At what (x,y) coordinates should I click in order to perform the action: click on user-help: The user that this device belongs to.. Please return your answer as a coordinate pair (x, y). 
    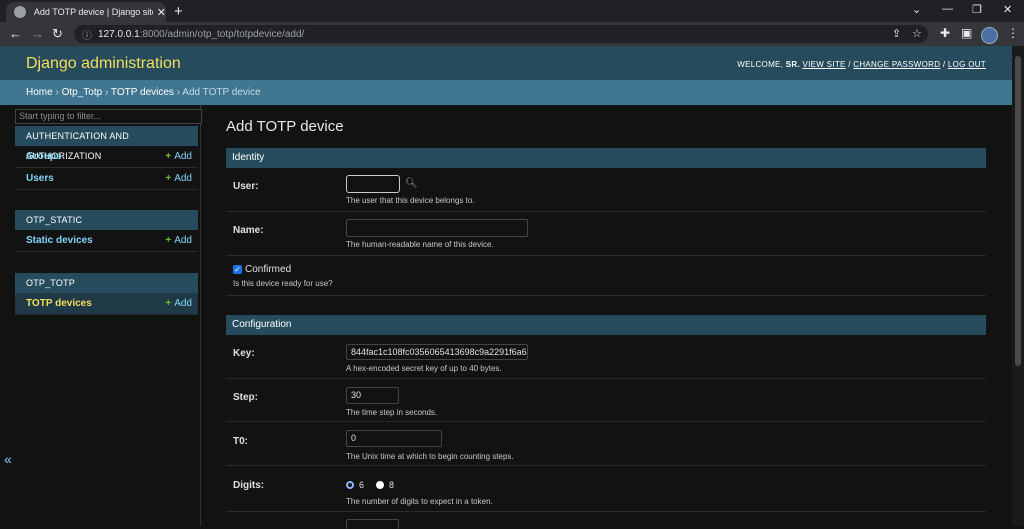
    Looking at the image, I should click on (410, 200).